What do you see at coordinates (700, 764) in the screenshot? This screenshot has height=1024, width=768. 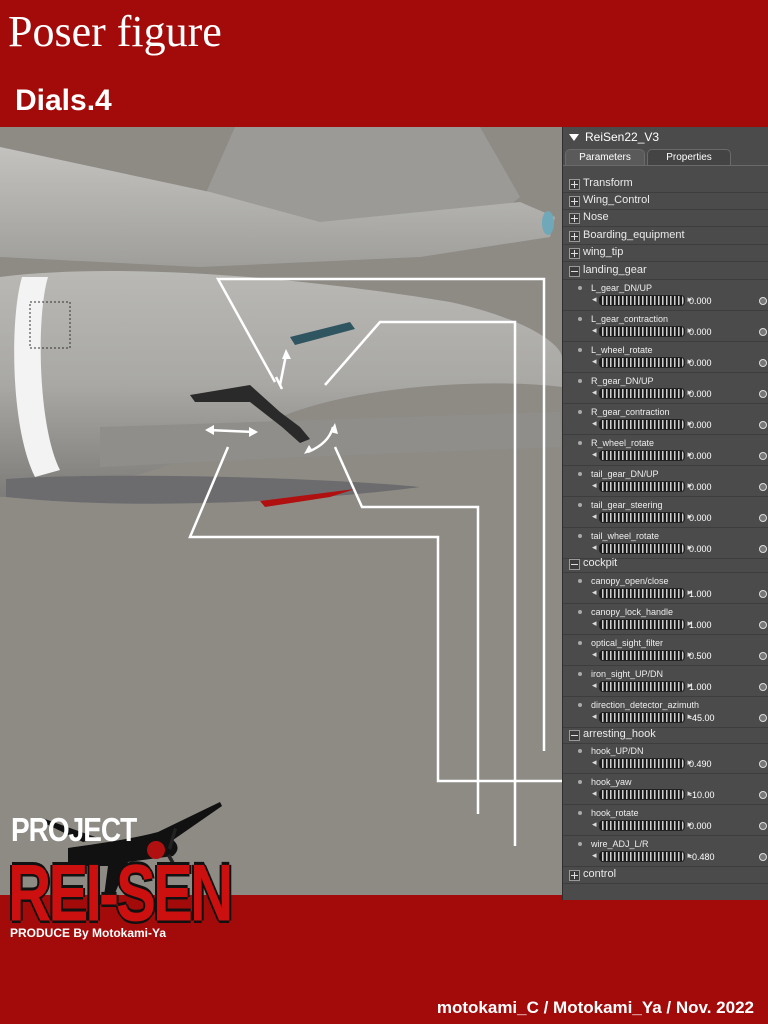 I see `dial-value: 0.490` at bounding box center [700, 764].